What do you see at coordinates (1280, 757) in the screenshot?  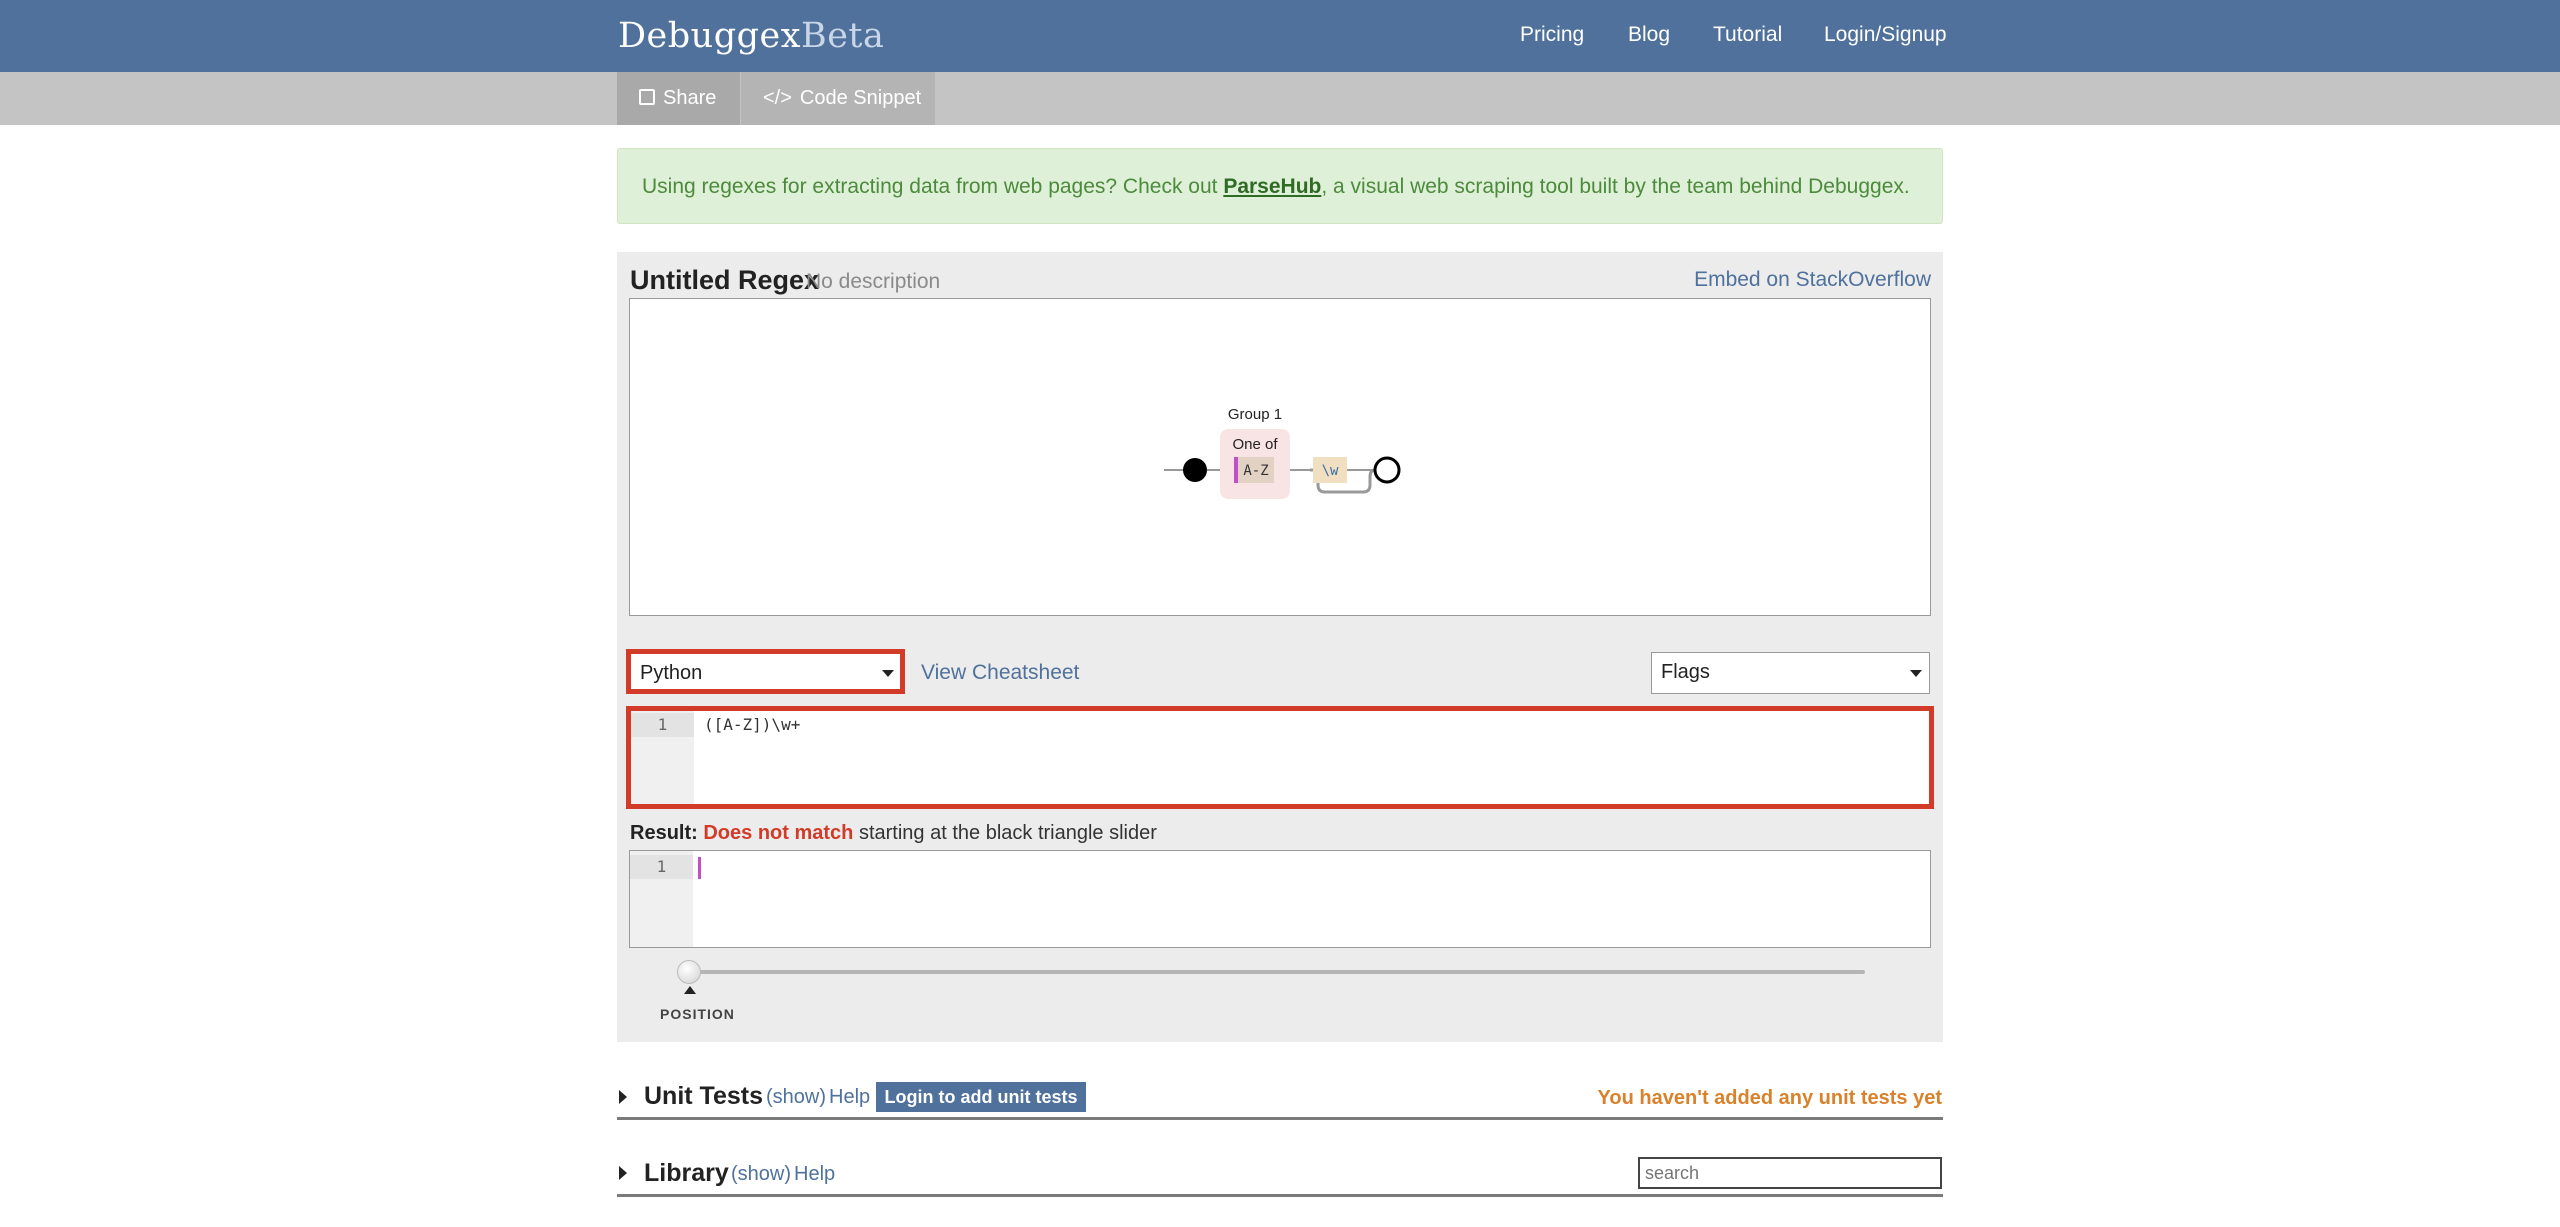 I see `regex-input: 1 ([A-Z])\w+` at bounding box center [1280, 757].